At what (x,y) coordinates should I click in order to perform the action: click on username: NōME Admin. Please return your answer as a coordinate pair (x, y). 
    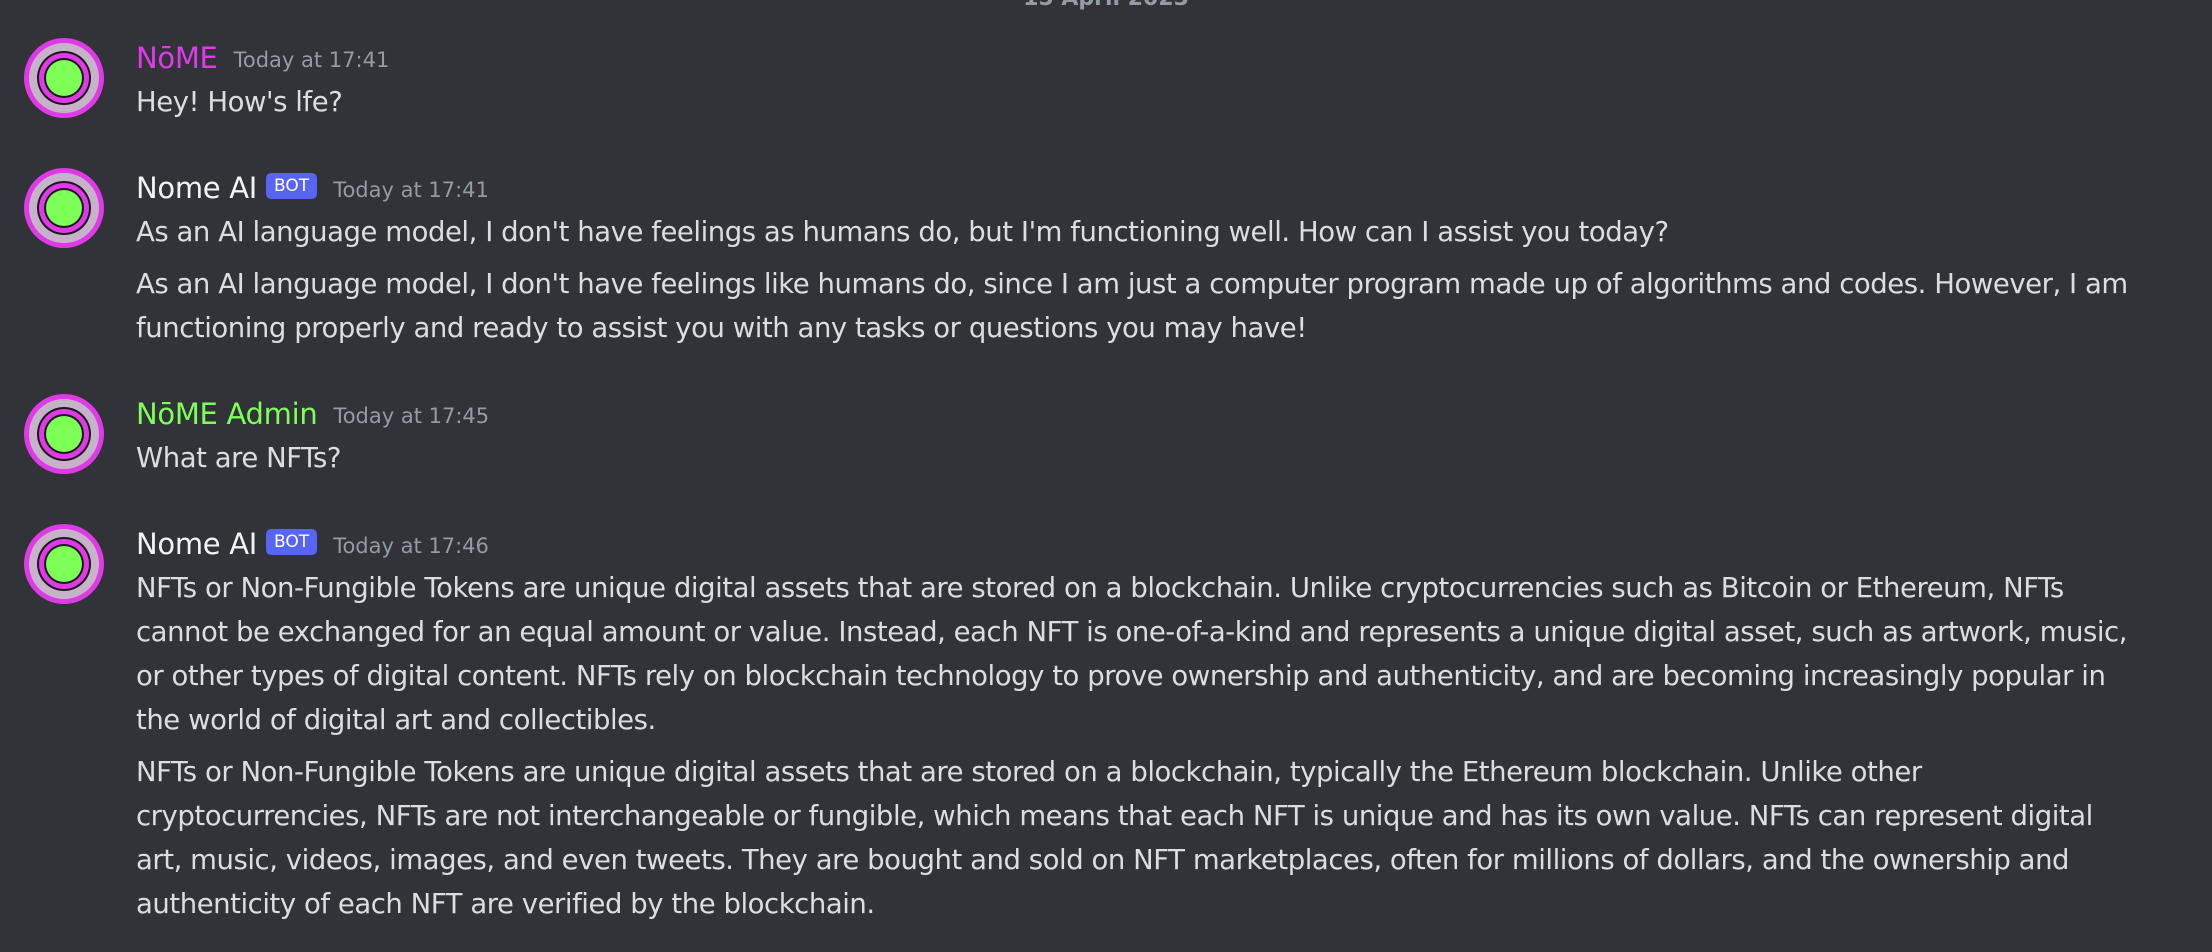
    Looking at the image, I should click on (227, 414).